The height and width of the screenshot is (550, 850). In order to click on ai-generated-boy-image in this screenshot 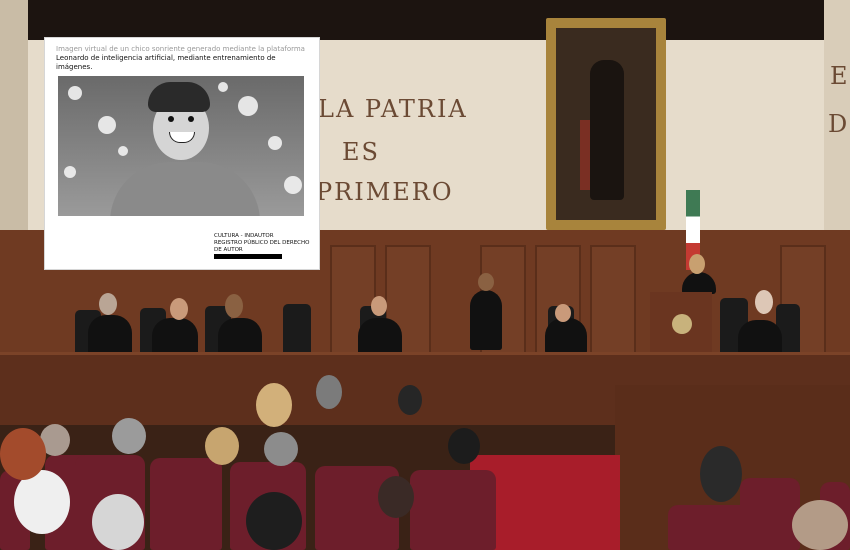, I will do `click(181, 146)`.